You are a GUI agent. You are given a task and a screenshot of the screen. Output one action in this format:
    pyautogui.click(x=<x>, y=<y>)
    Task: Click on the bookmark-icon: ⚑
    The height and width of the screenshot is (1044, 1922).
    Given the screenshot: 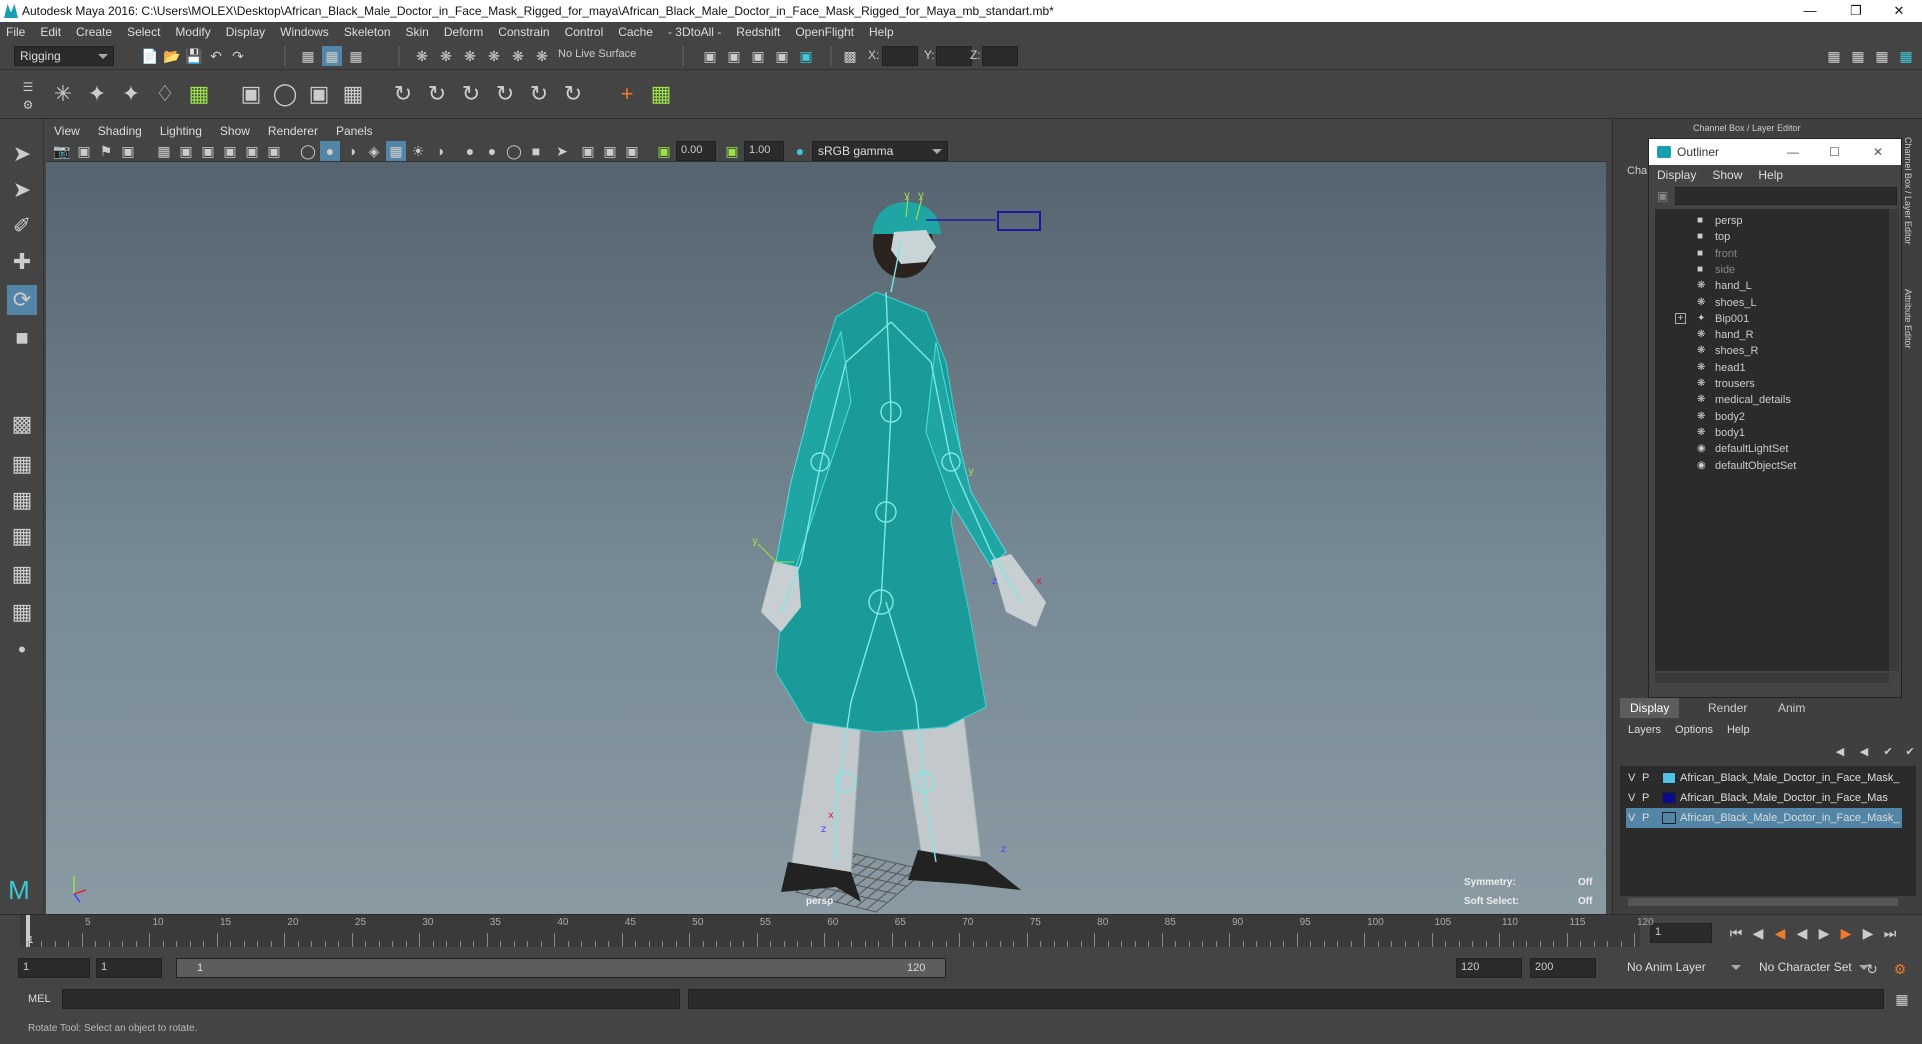 What is the action you would take?
    pyautogui.click(x=106, y=151)
    